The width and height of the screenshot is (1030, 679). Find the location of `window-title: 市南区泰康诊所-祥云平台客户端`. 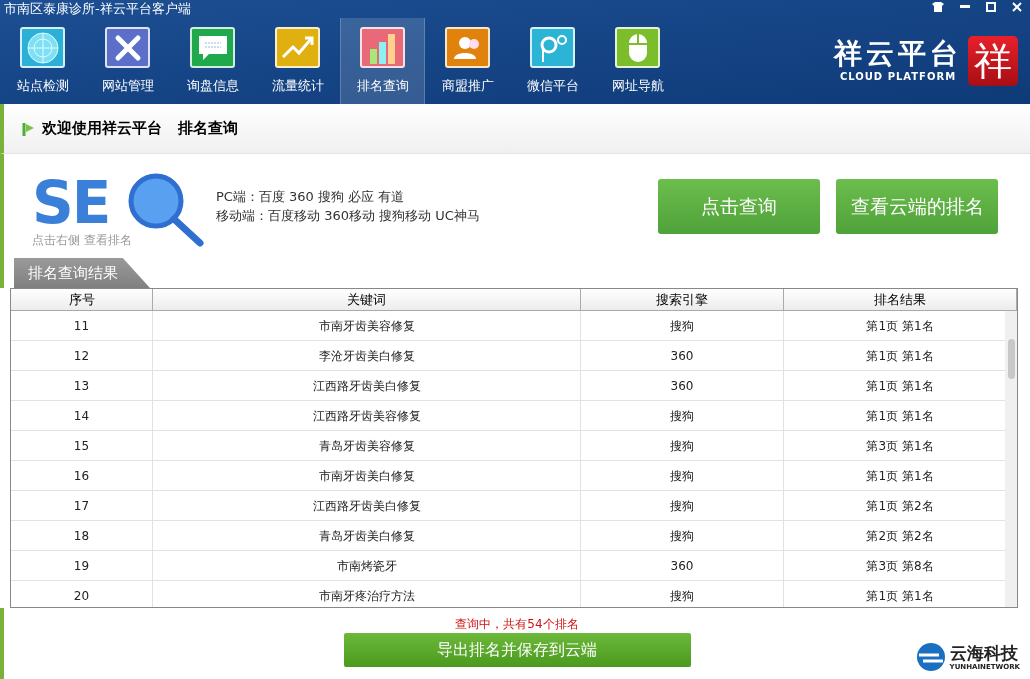

window-title: 市南区泰康诊所-祥云平台客户端 is located at coordinates (97, 9).